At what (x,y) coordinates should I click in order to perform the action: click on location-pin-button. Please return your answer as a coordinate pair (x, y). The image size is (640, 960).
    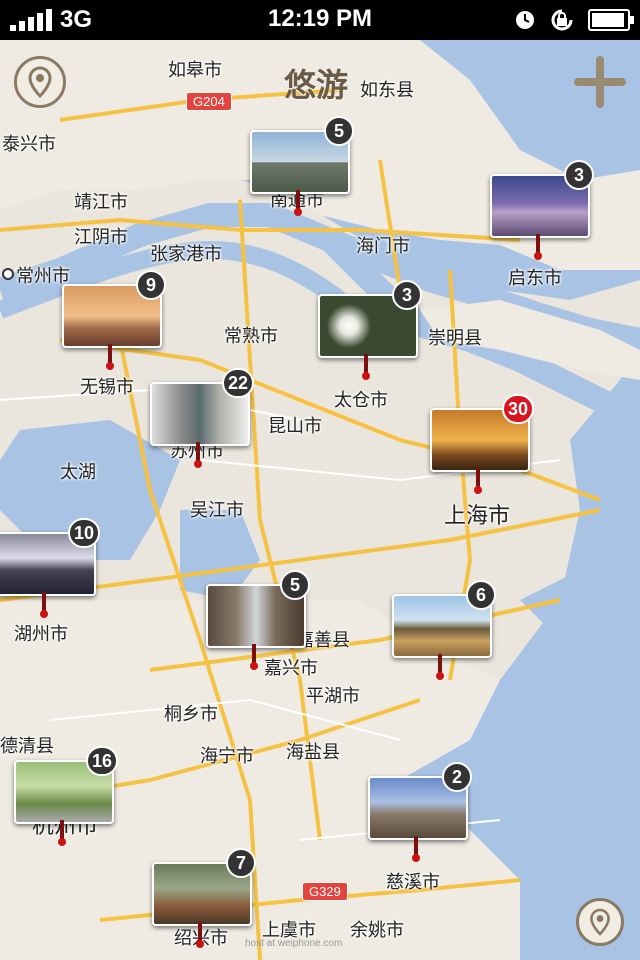
    Looking at the image, I should click on (40, 82).